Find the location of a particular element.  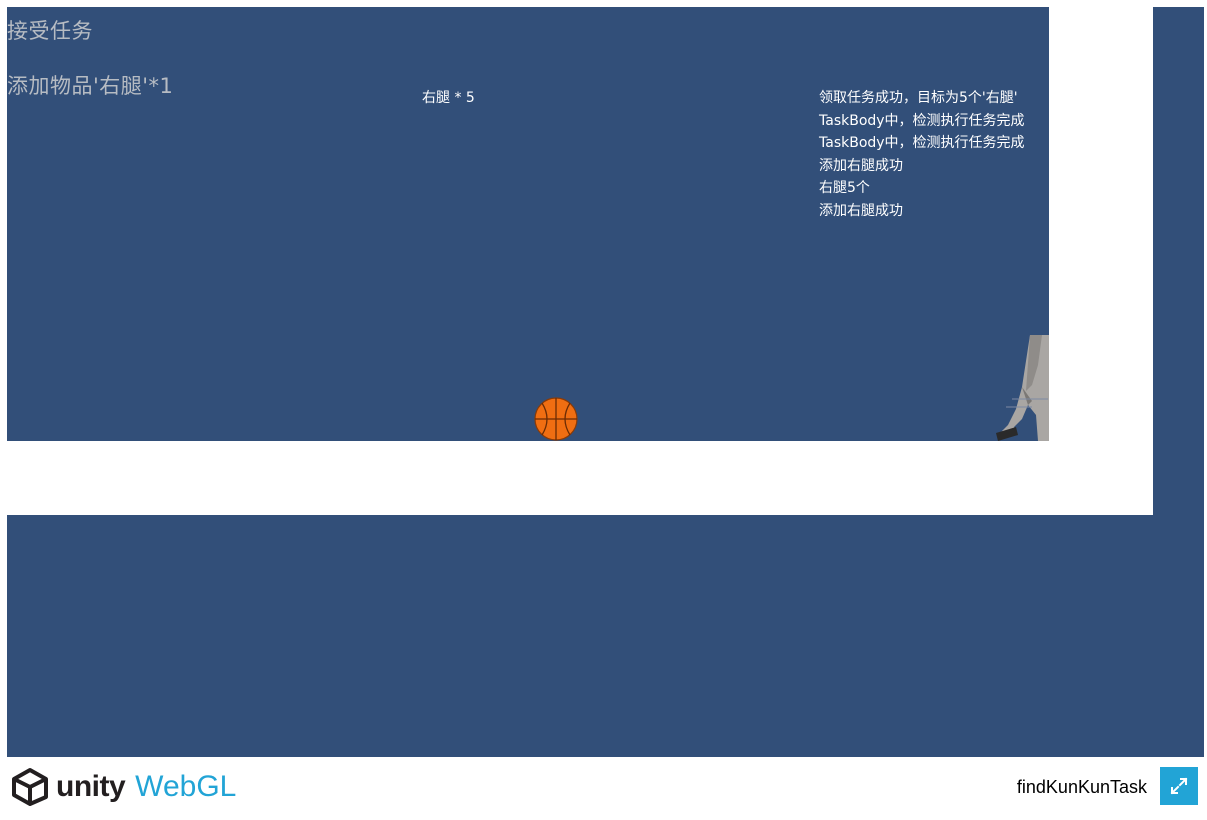

build-title: findKunKunTask is located at coordinates (1081, 787).